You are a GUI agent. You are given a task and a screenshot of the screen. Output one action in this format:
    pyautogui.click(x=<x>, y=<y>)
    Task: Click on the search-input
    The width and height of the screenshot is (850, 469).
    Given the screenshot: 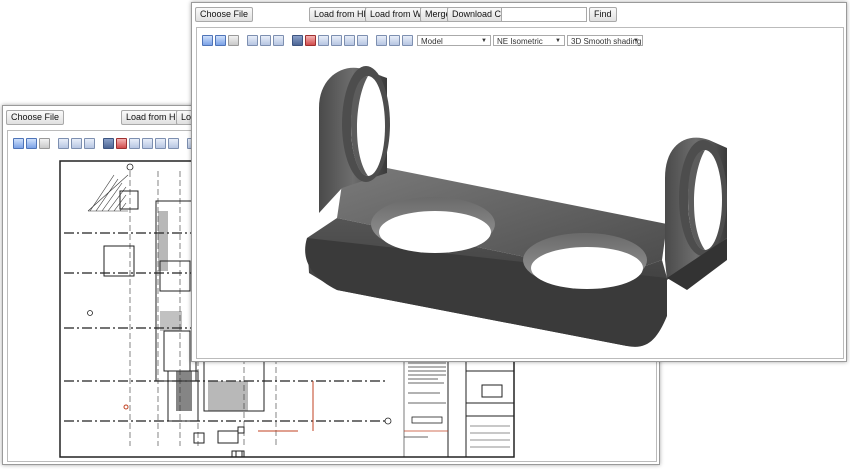 What is the action you would take?
    pyautogui.click(x=544, y=14)
    